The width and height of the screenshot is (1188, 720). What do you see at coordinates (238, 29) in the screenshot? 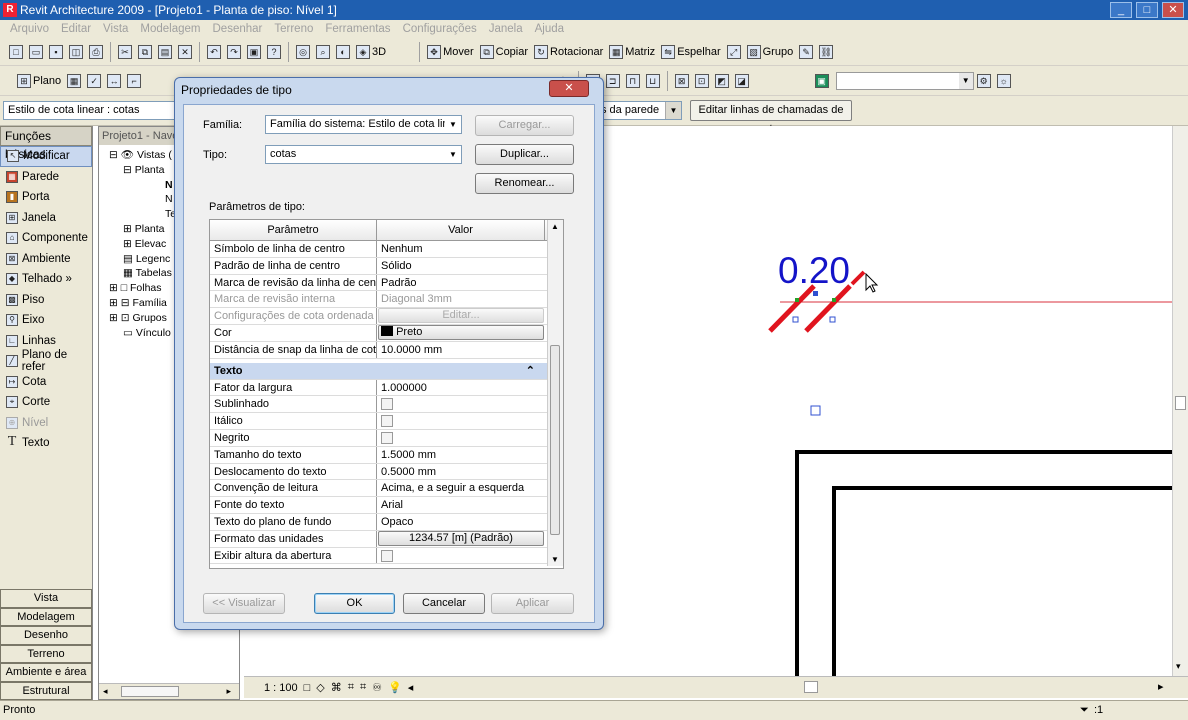
I see `menu-desenhar: Desenhar` at bounding box center [238, 29].